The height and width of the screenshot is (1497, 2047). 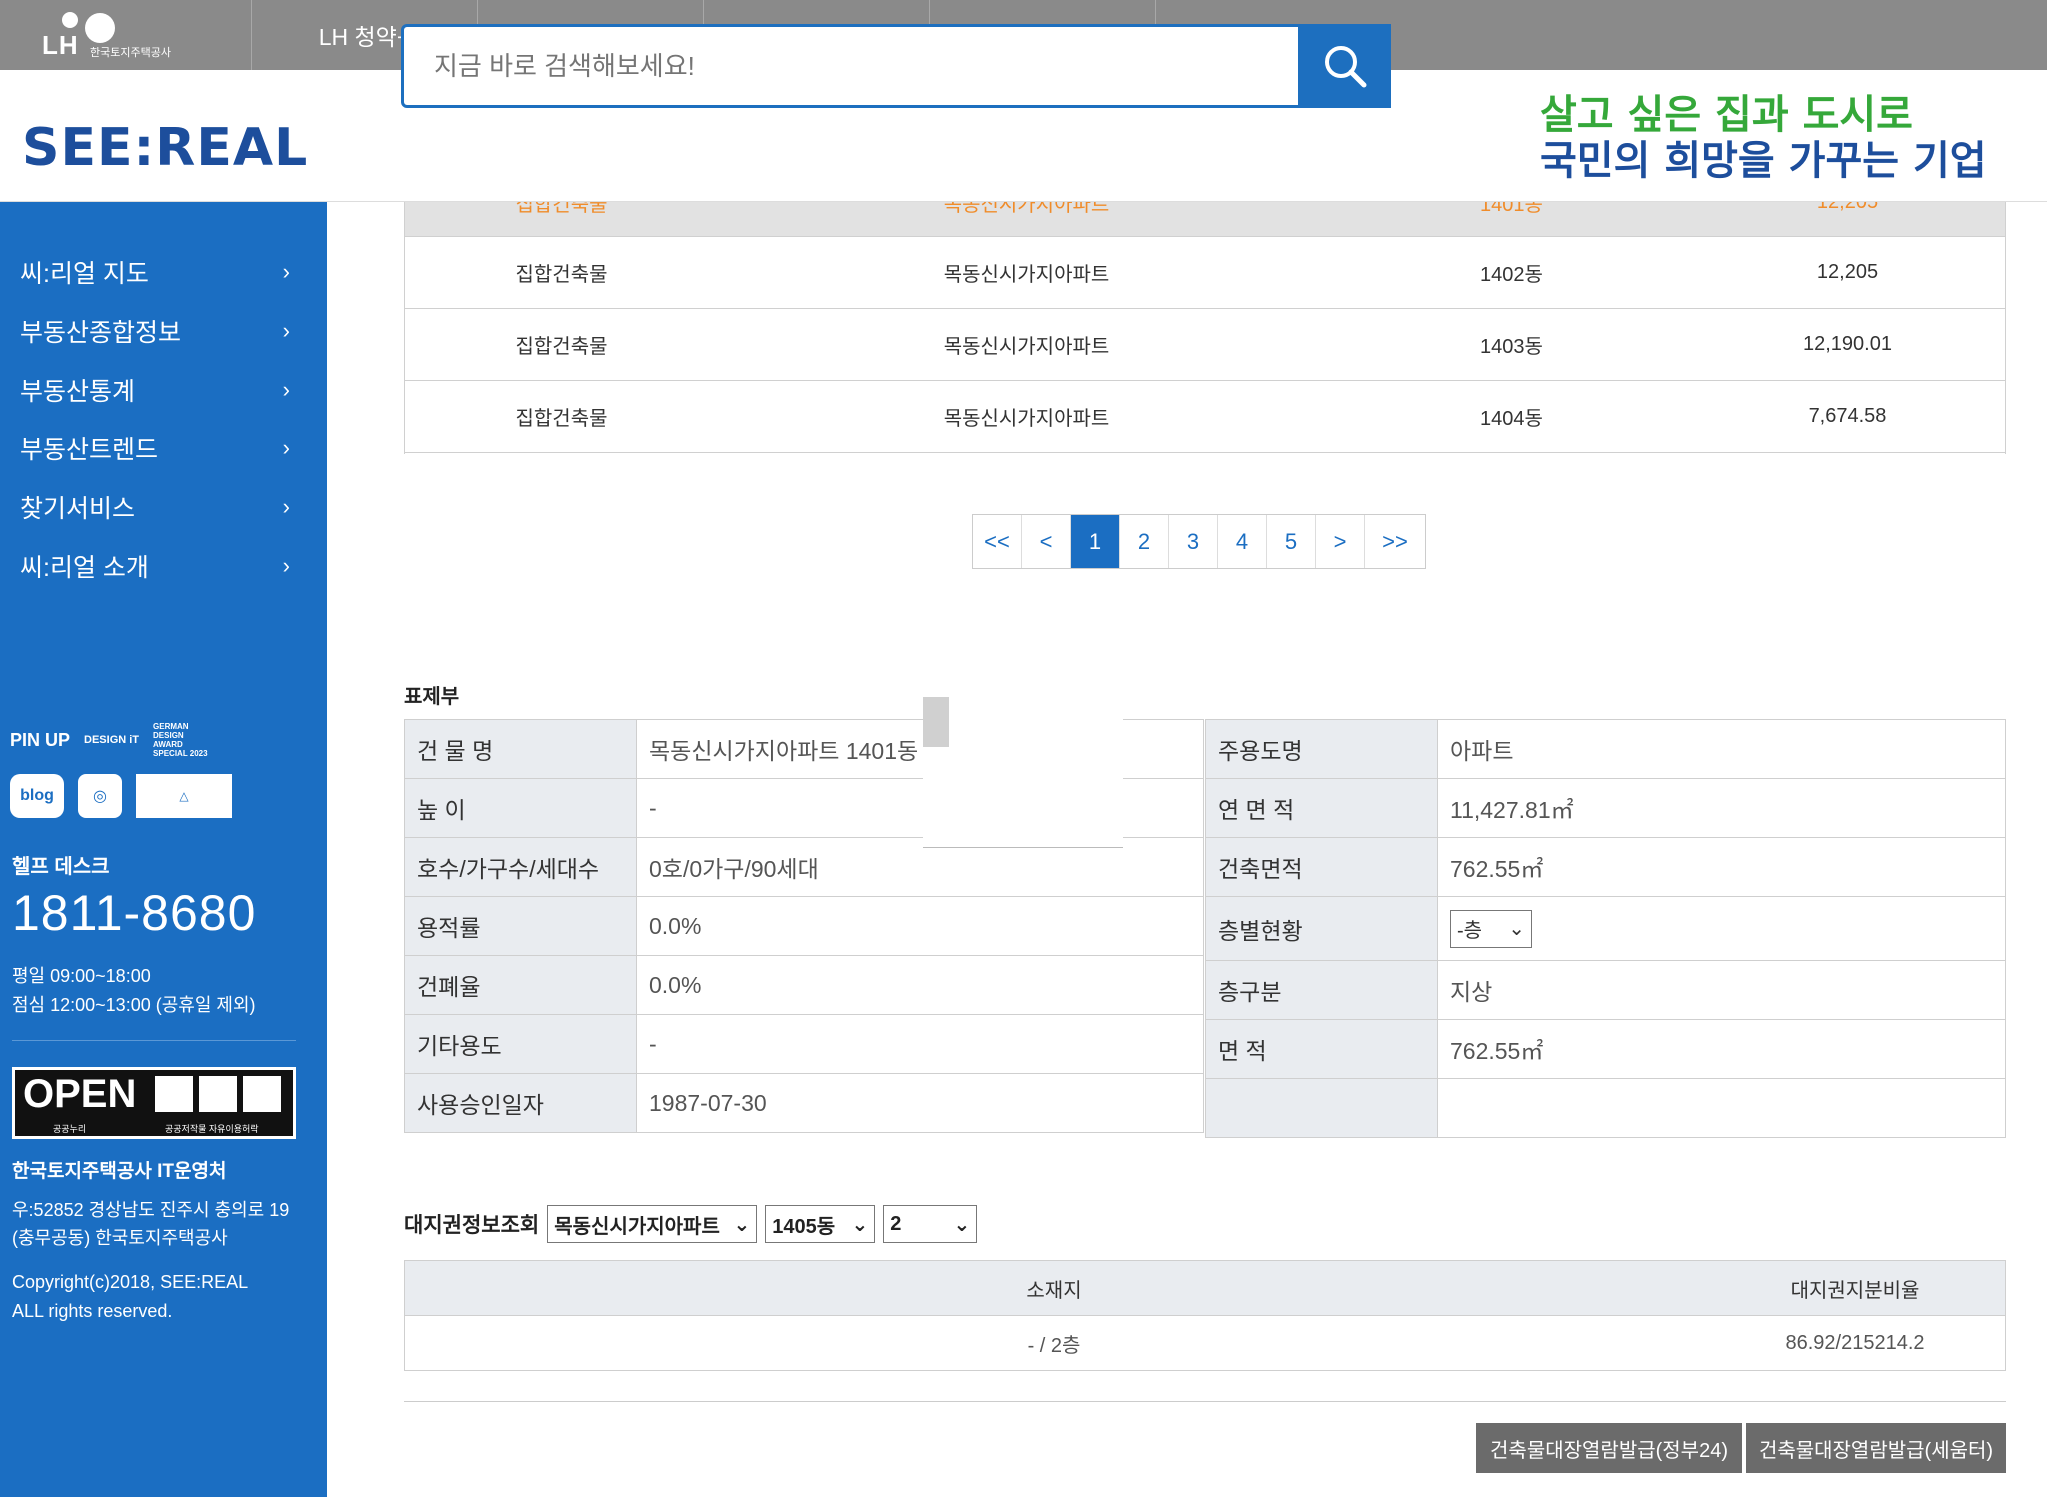 I want to click on page-first-button: <<, so click(x=997, y=541).